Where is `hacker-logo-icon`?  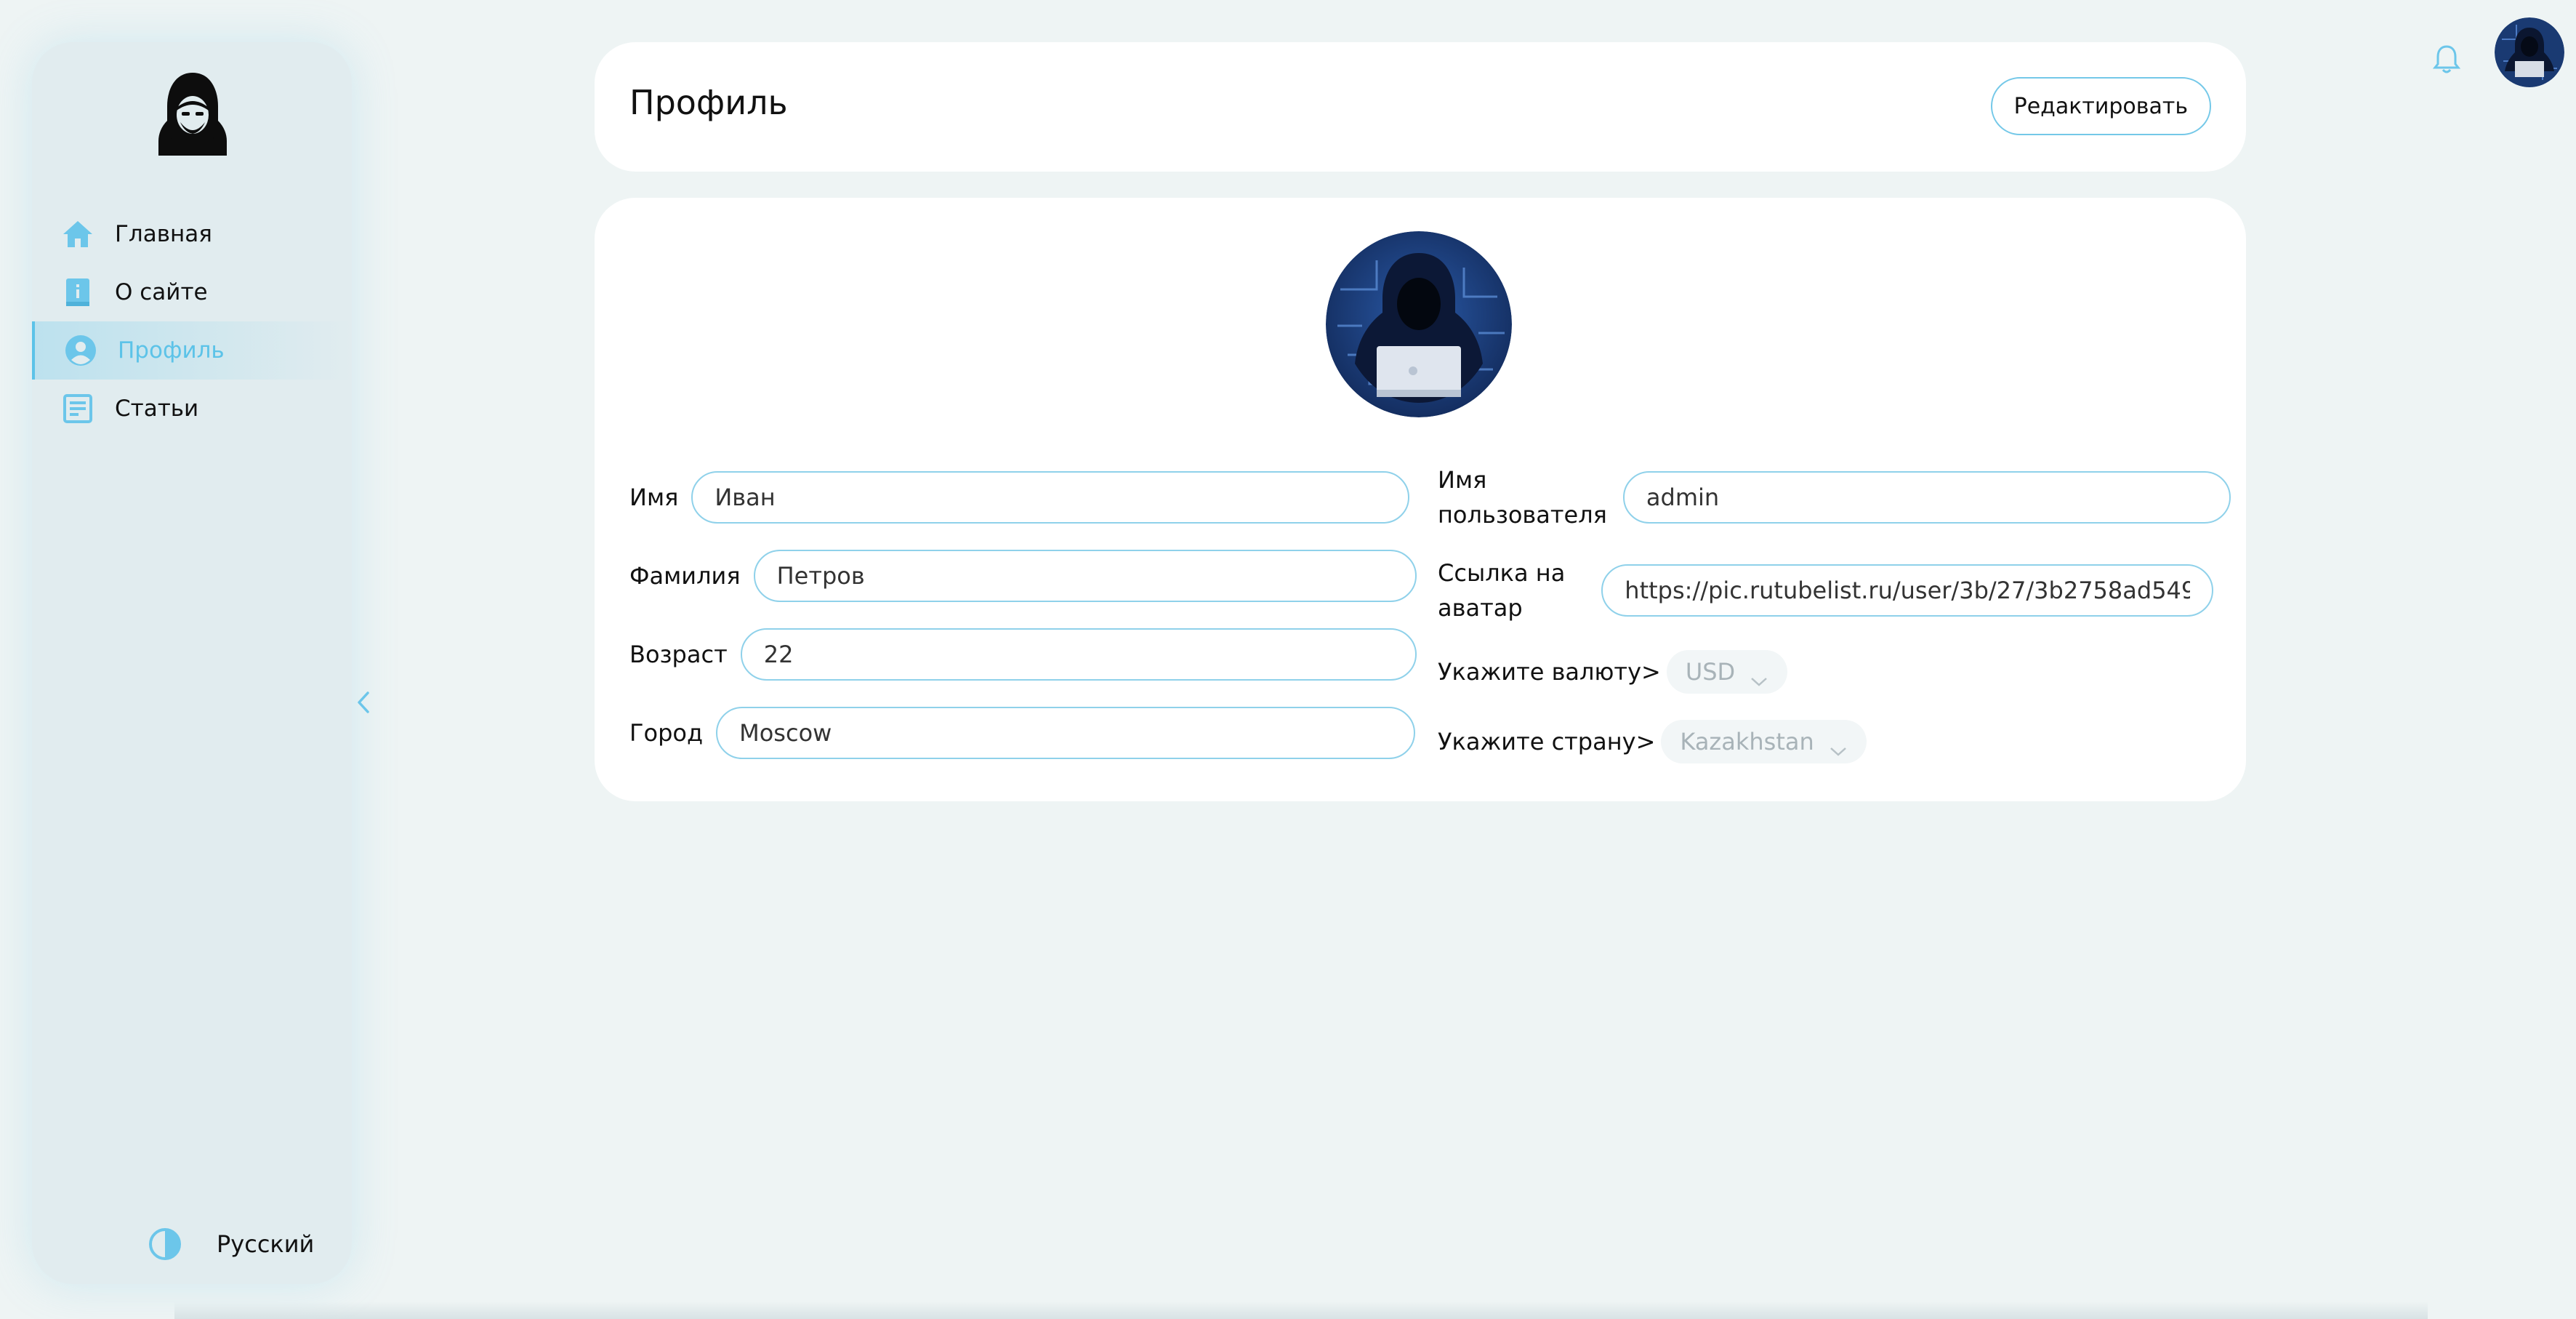
hacker-logo-icon is located at coordinates (193, 114).